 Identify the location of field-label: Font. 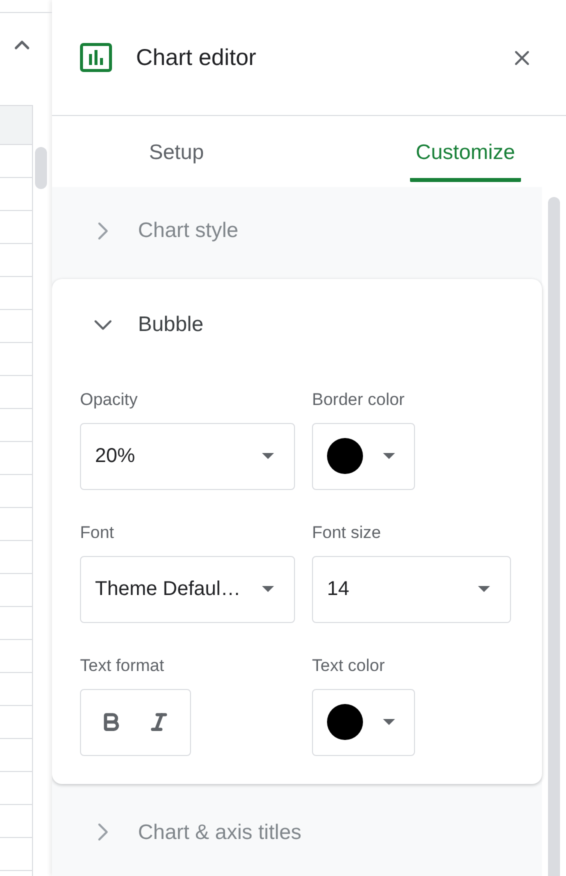
(97, 532).